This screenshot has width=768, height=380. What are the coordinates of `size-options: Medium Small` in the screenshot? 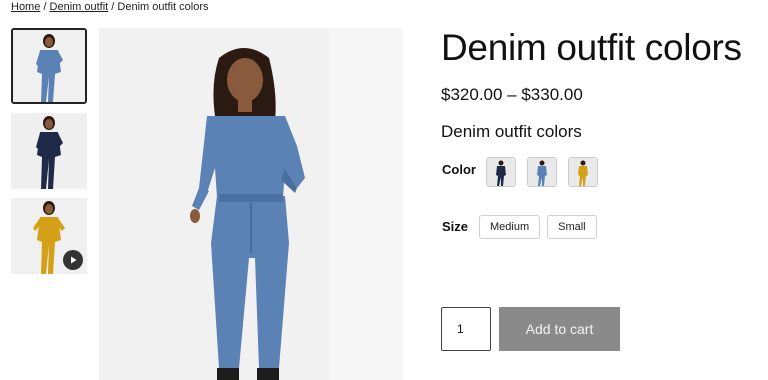 It's located at (538, 227).